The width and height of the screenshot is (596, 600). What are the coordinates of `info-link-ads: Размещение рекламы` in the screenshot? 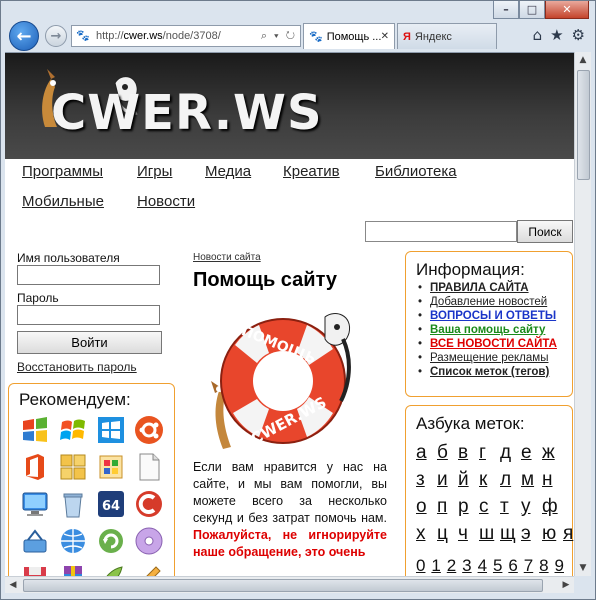 It's located at (489, 358).